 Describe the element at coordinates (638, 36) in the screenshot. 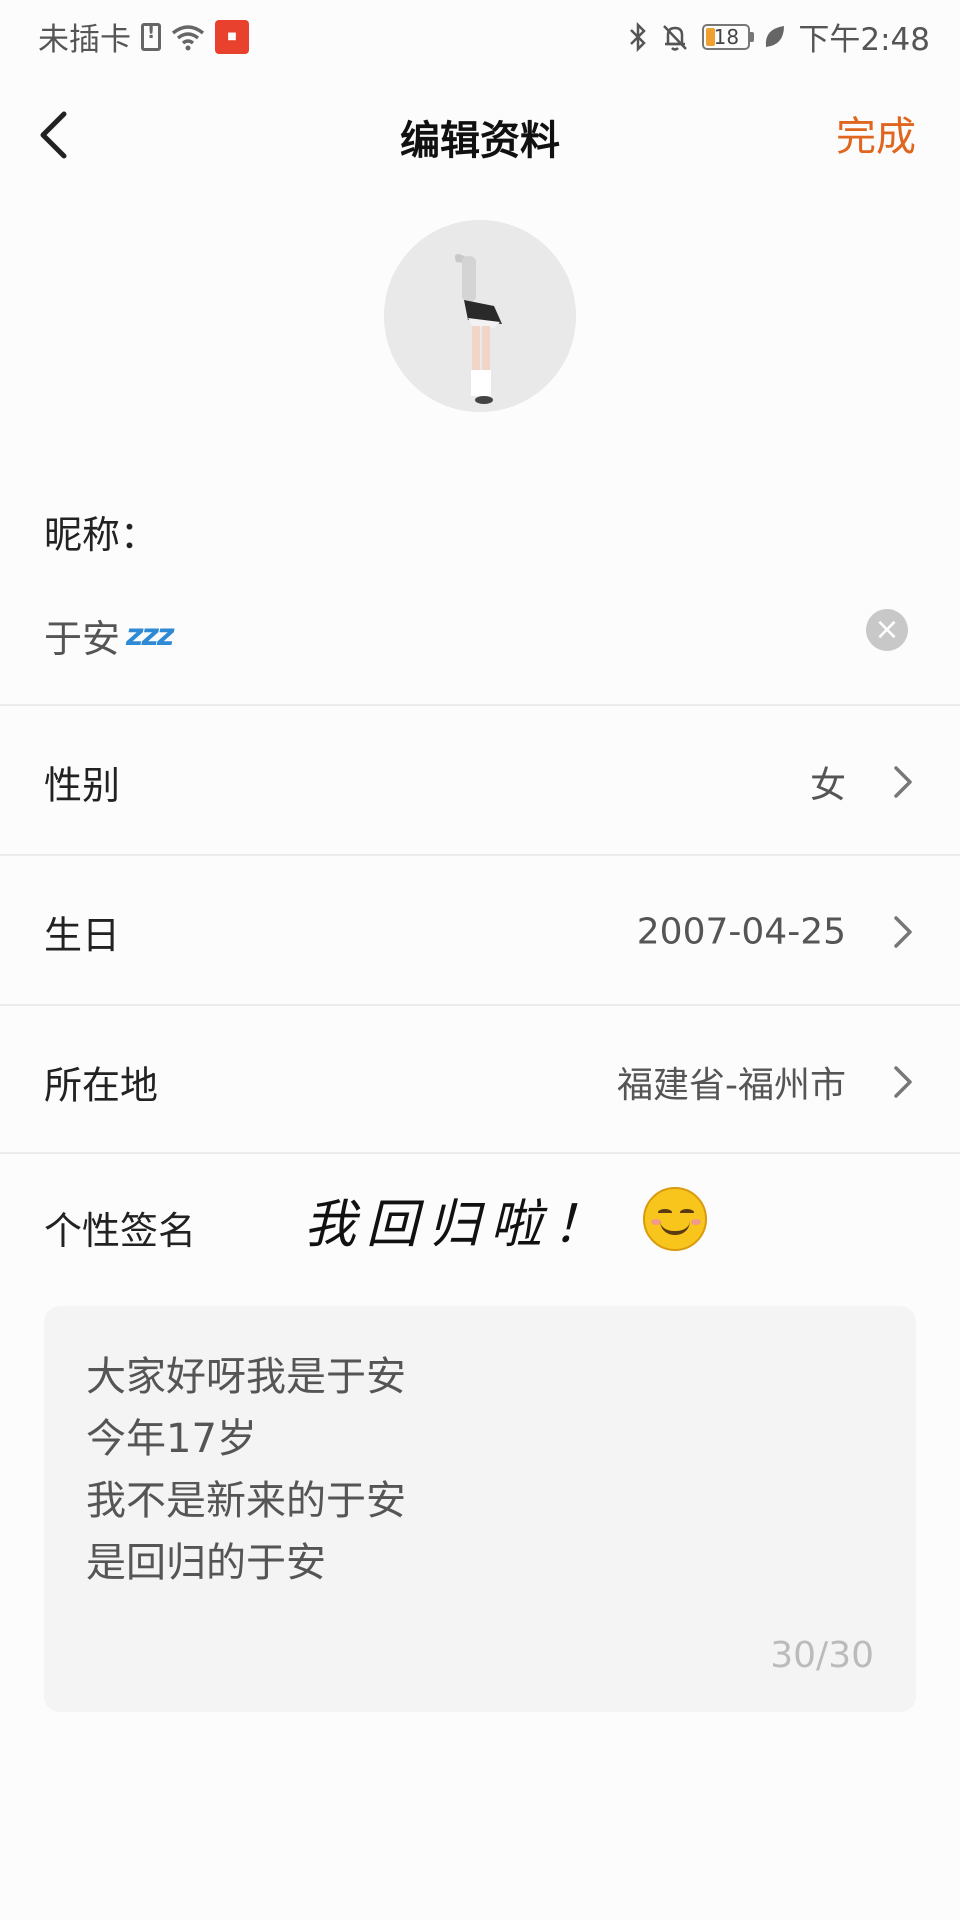

I see `bluetooth-icon` at that location.